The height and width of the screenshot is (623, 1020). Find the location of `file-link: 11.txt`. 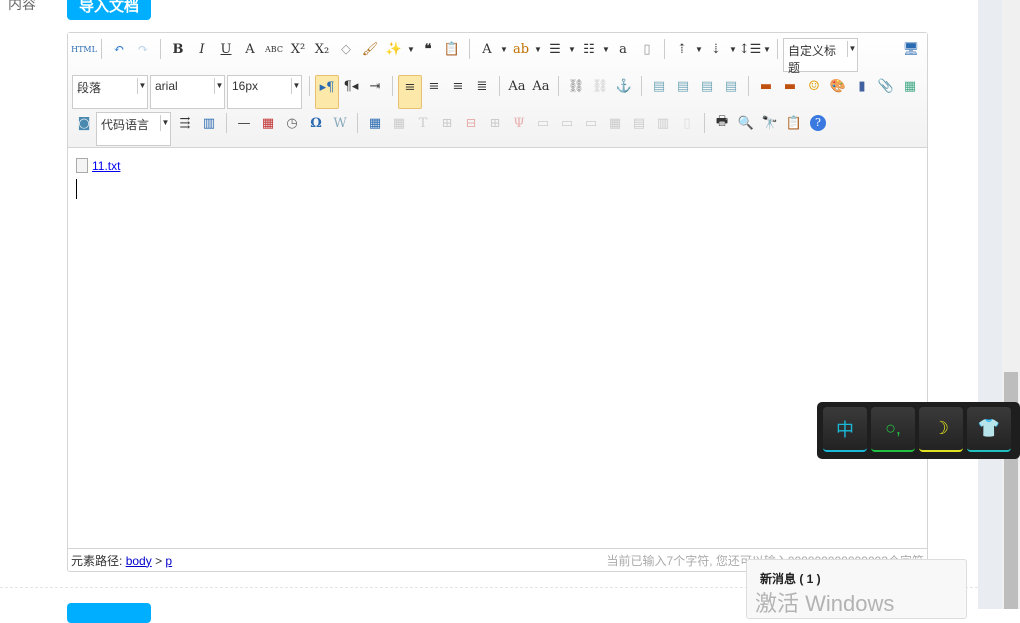

file-link: 11.txt is located at coordinates (106, 166).